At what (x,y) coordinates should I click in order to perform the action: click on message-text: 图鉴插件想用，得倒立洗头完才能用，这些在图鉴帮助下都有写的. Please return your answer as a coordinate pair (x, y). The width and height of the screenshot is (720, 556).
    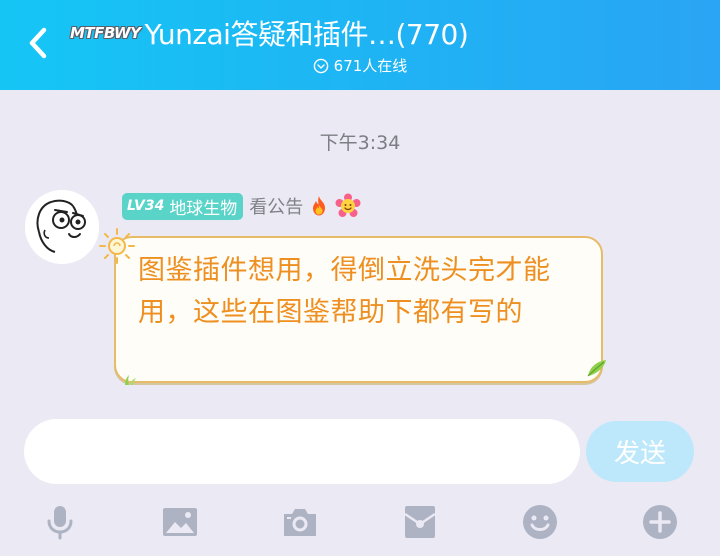
    Looking at the image, I should click on (344, 291).